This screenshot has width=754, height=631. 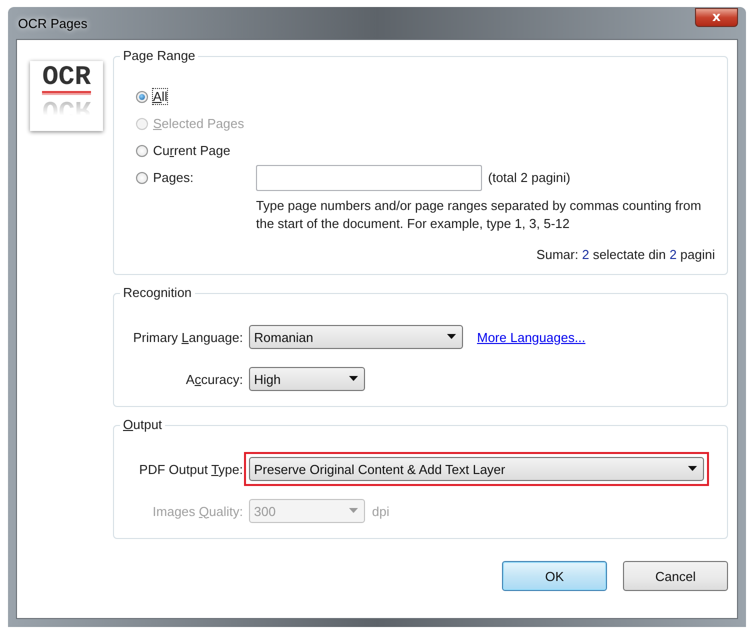 What do you see at coordinates (716, 17) in the screenshot?
I see `close-button: x` at bounding box center [716, 17].